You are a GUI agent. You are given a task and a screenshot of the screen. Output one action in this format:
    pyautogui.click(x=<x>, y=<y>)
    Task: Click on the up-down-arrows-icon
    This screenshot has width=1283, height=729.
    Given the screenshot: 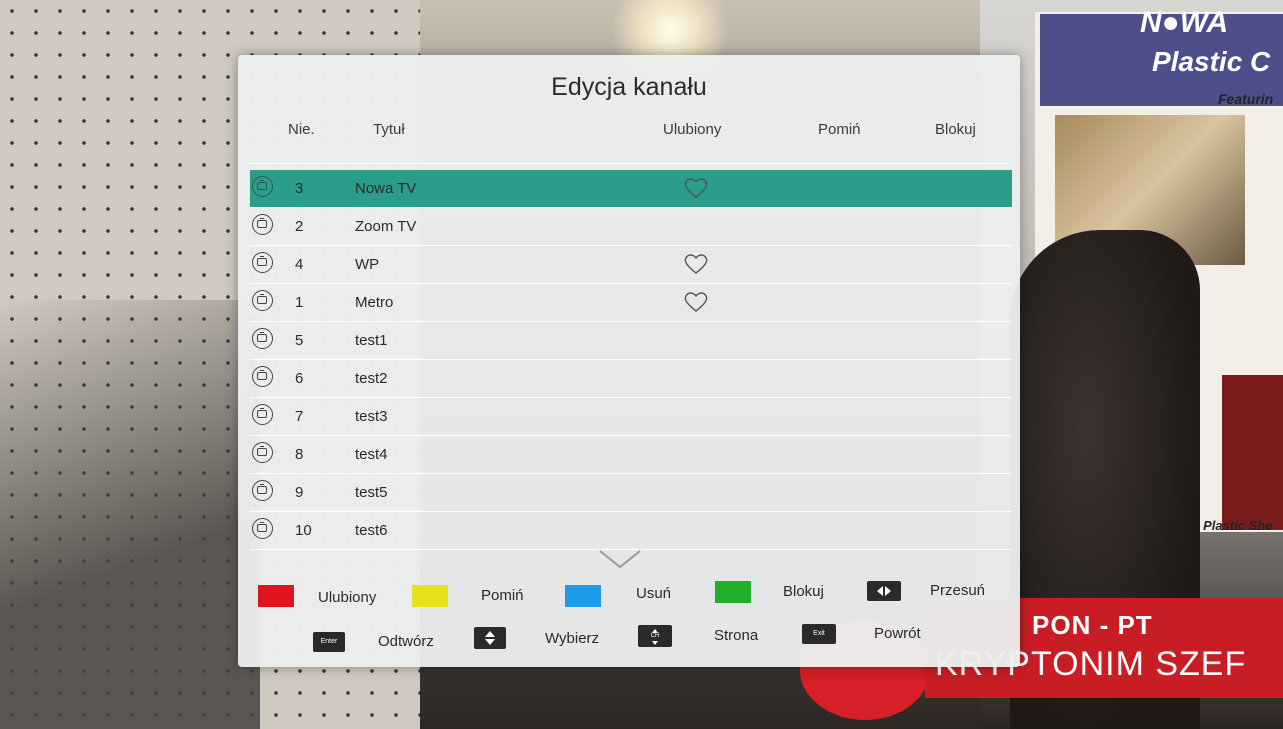 What is the action you would take?
    pyautogui.click(x=490, y=638)
    